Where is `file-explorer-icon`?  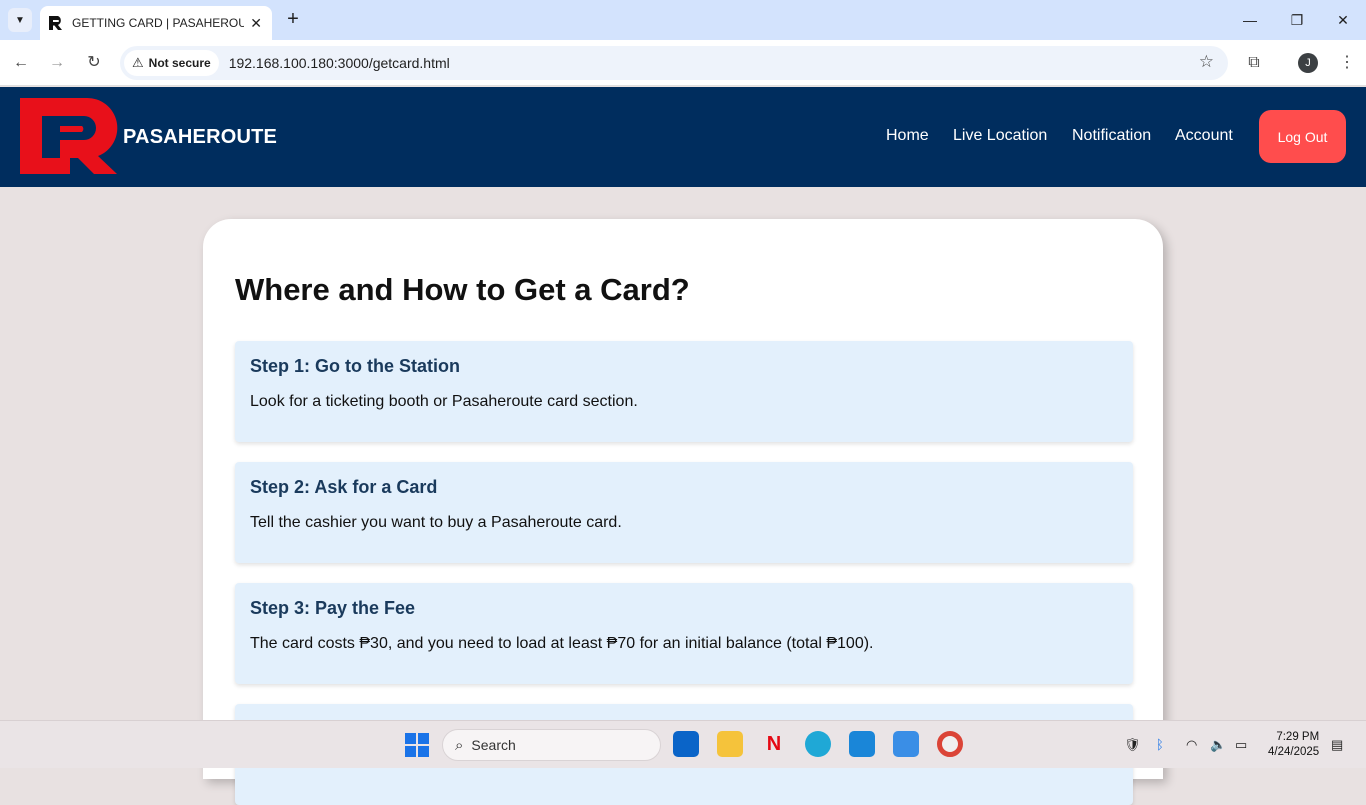
file-explorer-icon is located at coordinates (730, 744).